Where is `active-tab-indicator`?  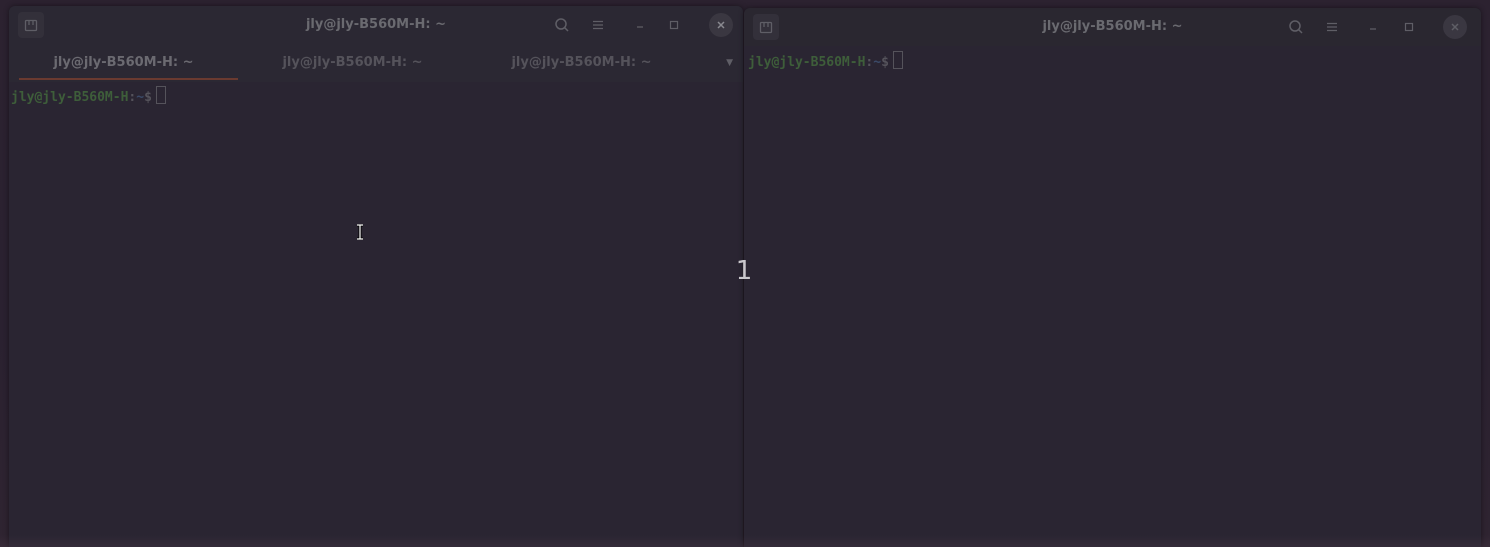 active-tab-indicator is located at coordinates (128, 79).